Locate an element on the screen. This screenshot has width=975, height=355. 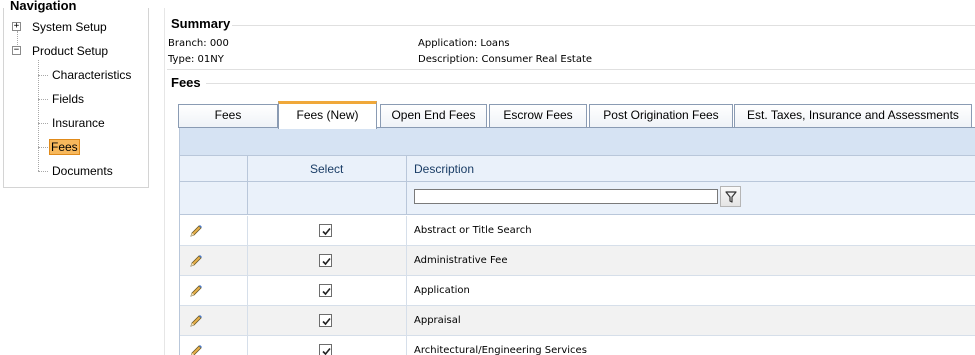
tab-escrow-fees: Escrow Fees is located at coordinates (538, 116).